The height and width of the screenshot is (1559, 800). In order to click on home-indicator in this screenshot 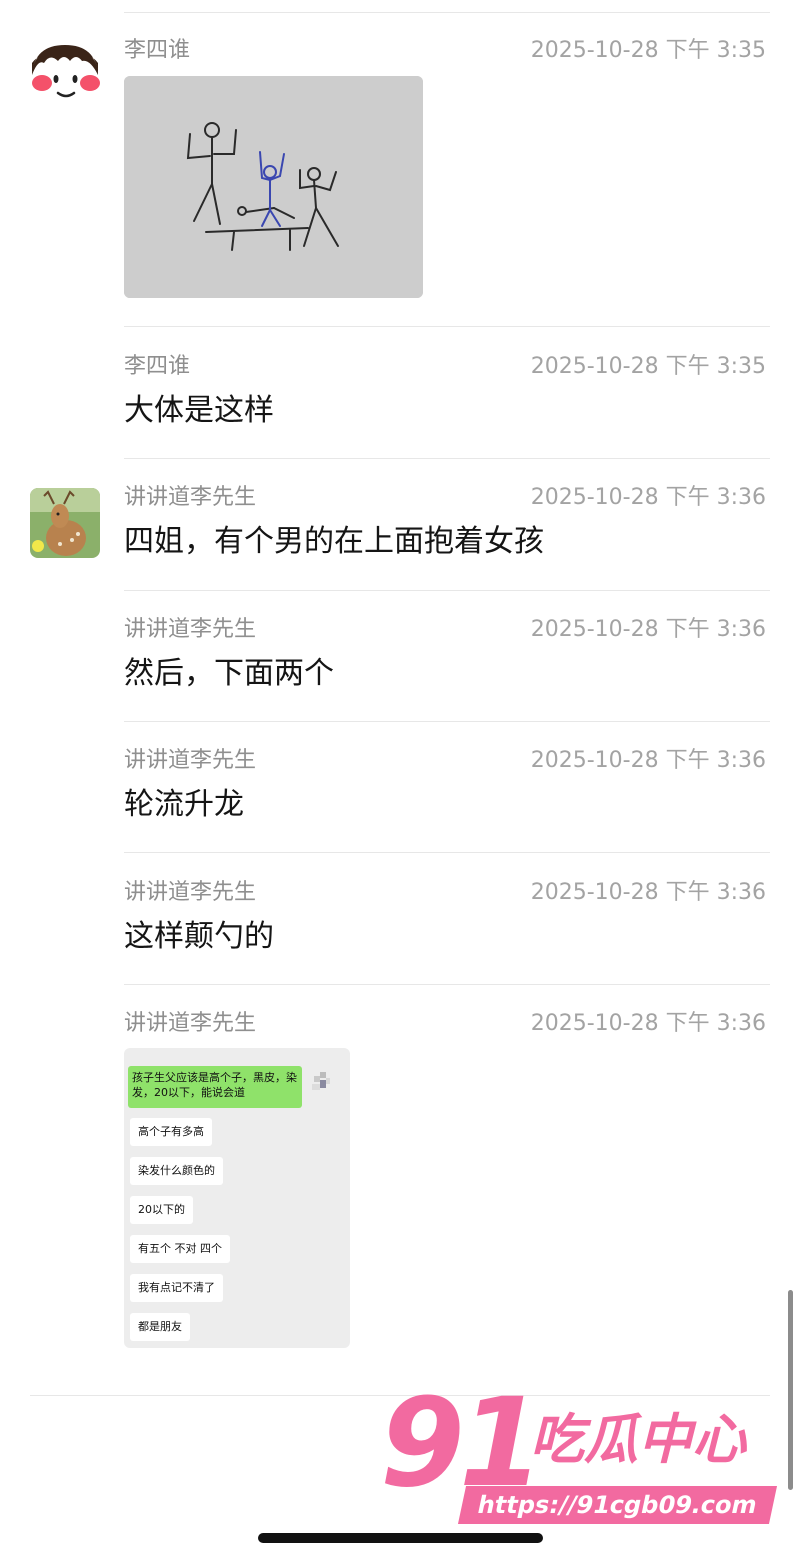, I will do `click(400, 1538)`.